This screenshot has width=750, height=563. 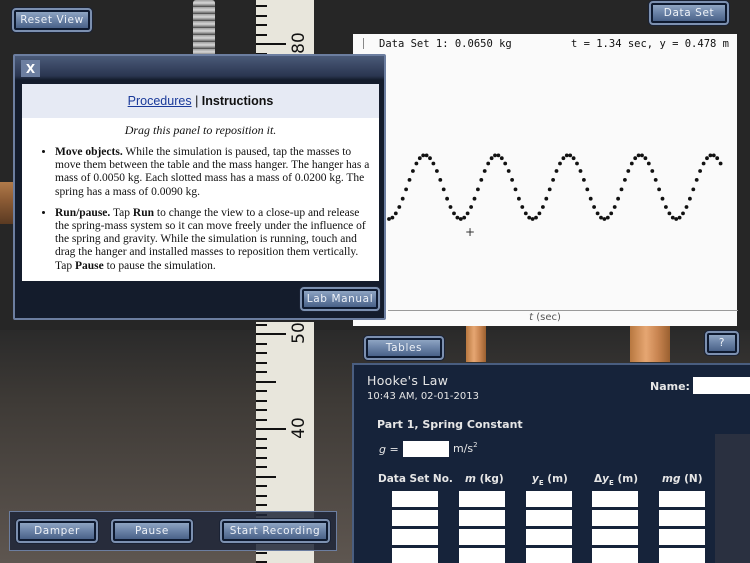 I want to click on start-recording-button: Start Recording, so click(x=275, y=531).